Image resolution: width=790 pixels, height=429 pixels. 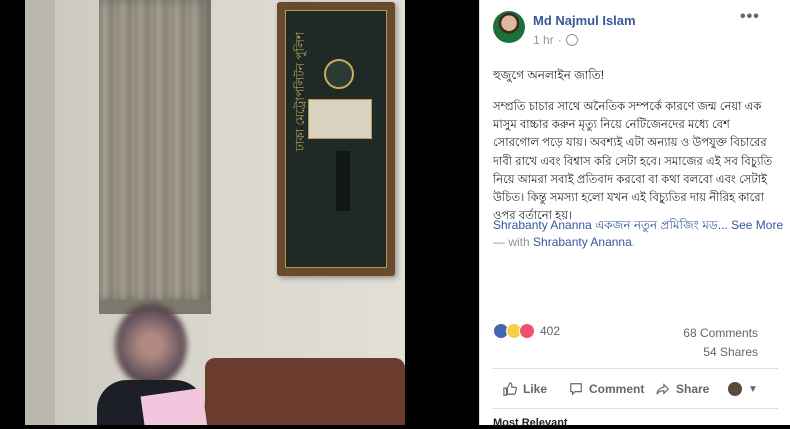 What do you see at coordinates (530, 423) in the screenshot?
I see `comments-sort-label: Most Relevant` at bounding box center [530, 423].